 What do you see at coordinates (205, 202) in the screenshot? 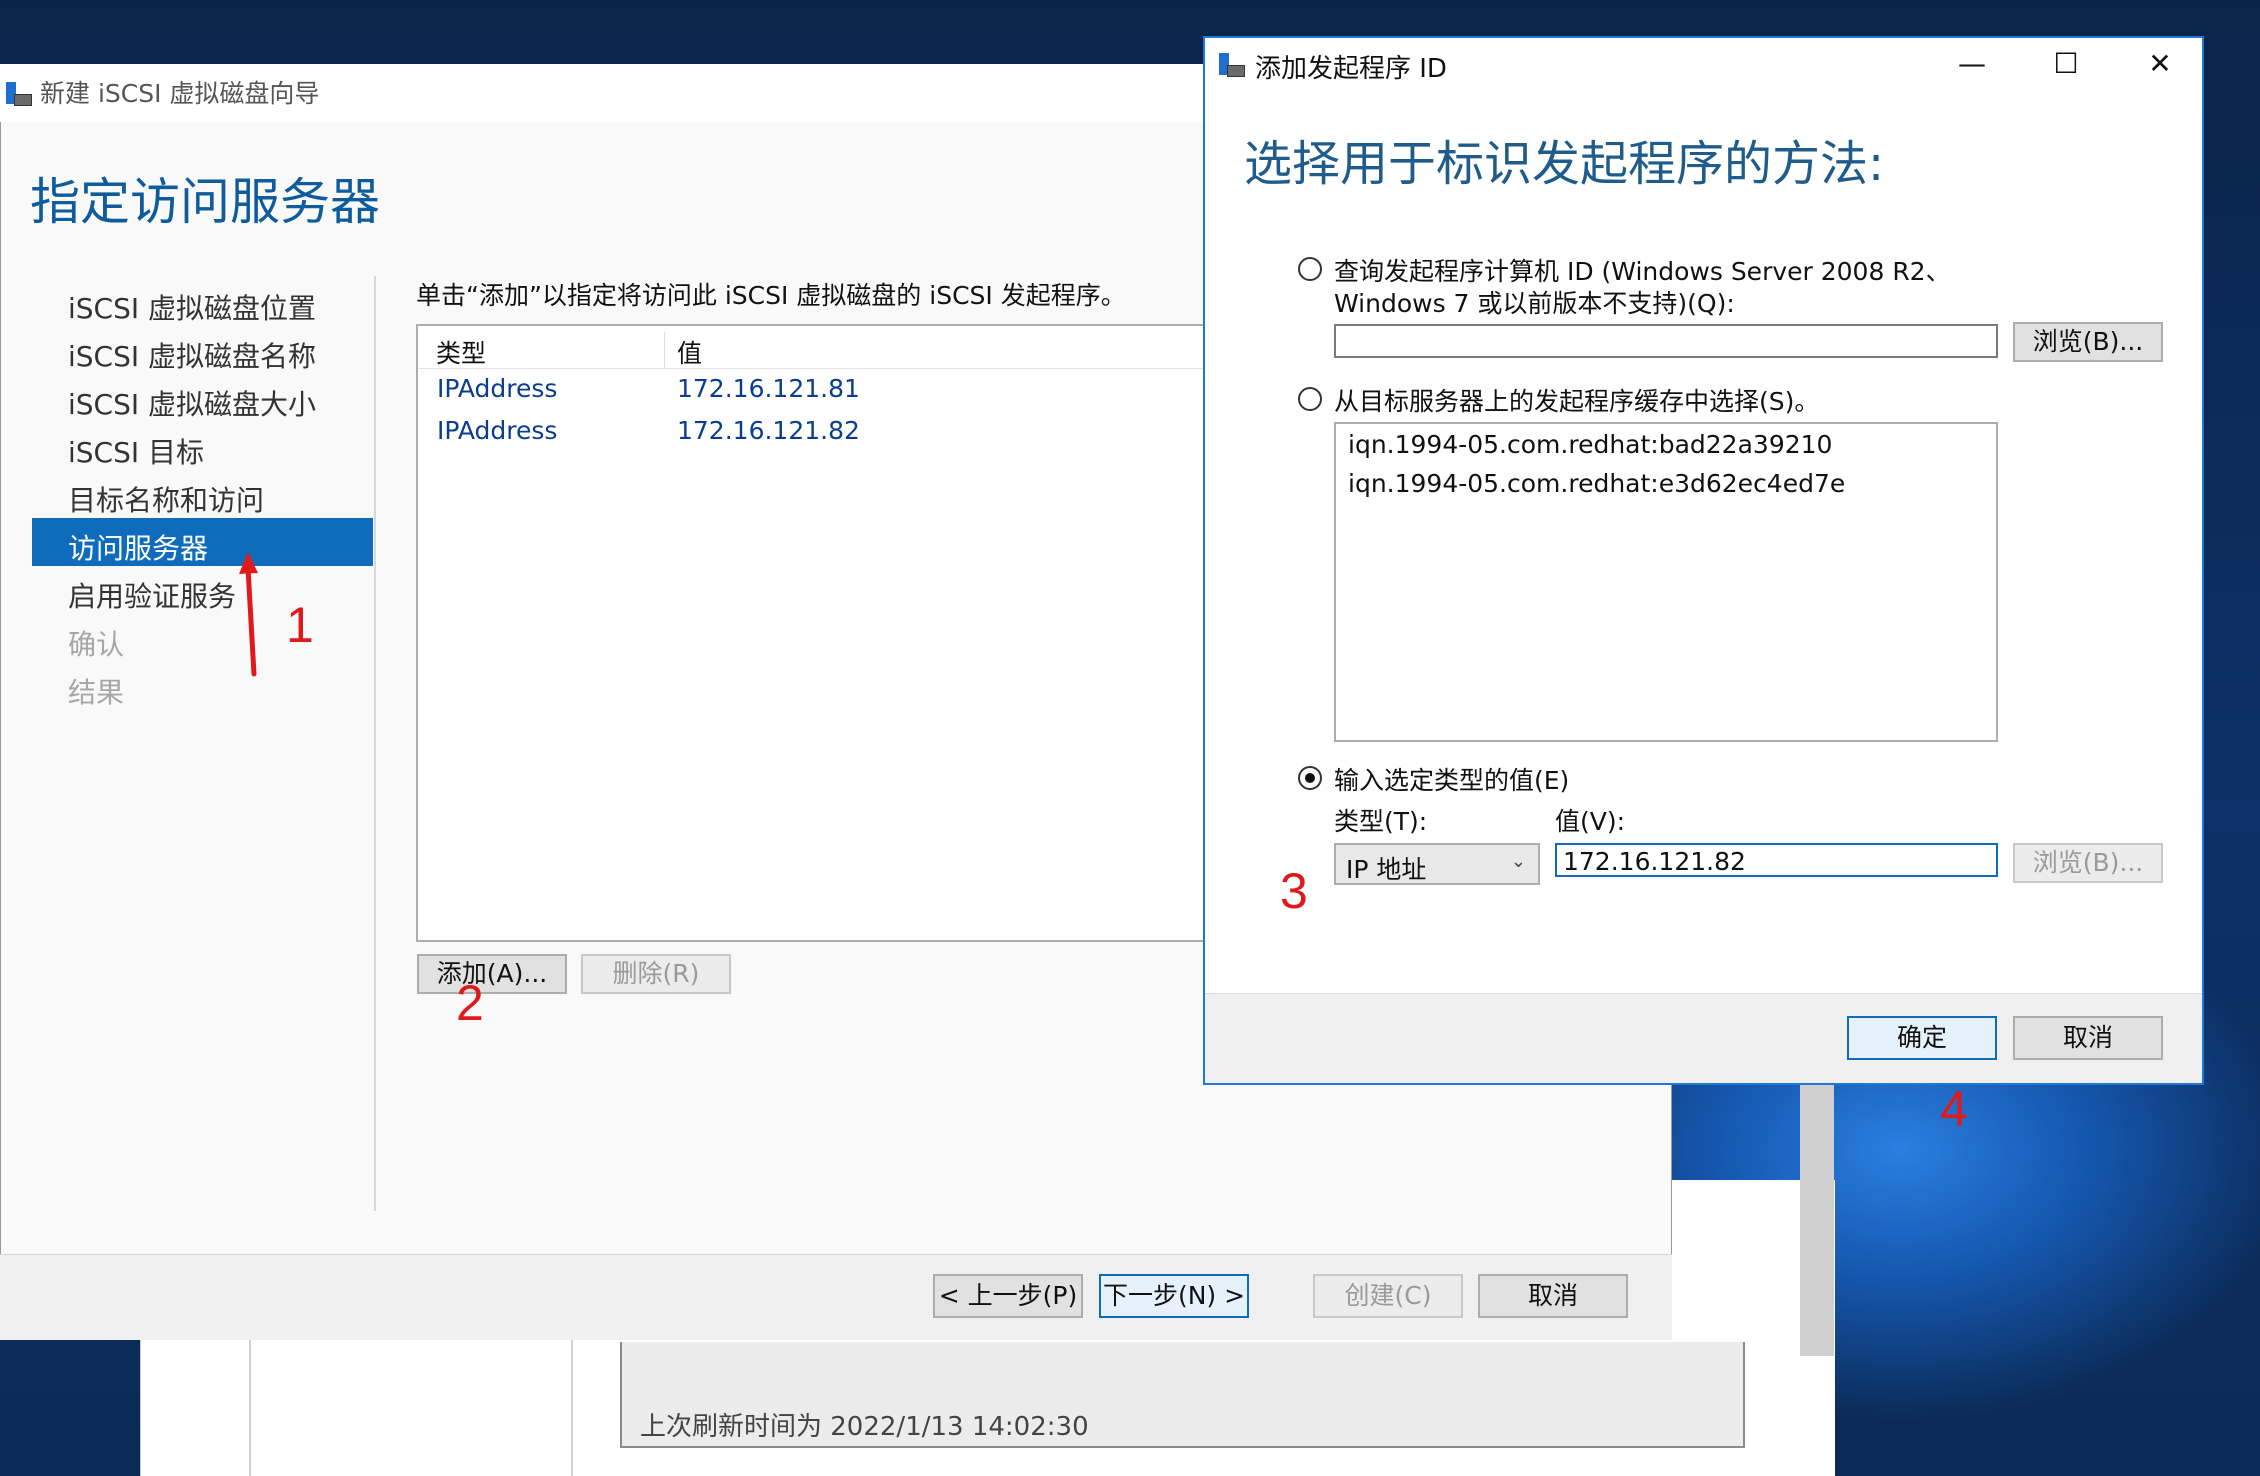
I see `page-title: 指定访问服务器` at bounding box center [205, 202].